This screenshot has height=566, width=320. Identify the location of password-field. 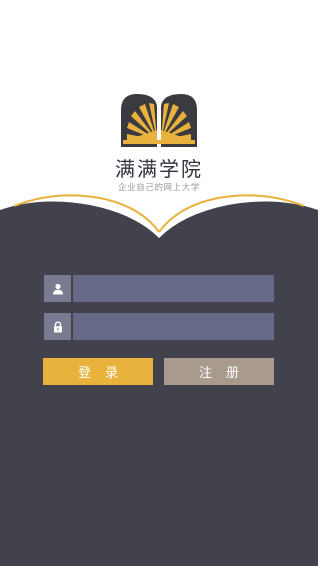
(159, 326).